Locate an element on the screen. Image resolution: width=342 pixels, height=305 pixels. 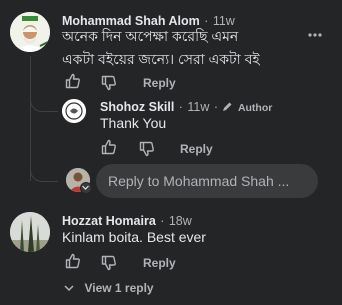
comment-time: 18w is located at coordinates (180, 221).